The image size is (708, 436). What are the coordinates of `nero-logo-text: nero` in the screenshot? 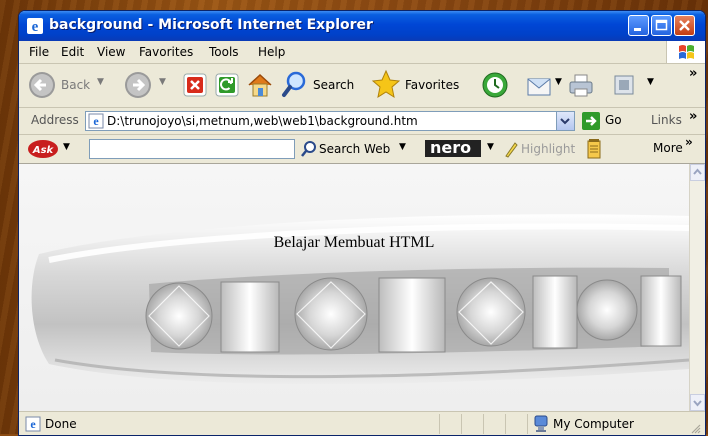 It's located at (451, 147).